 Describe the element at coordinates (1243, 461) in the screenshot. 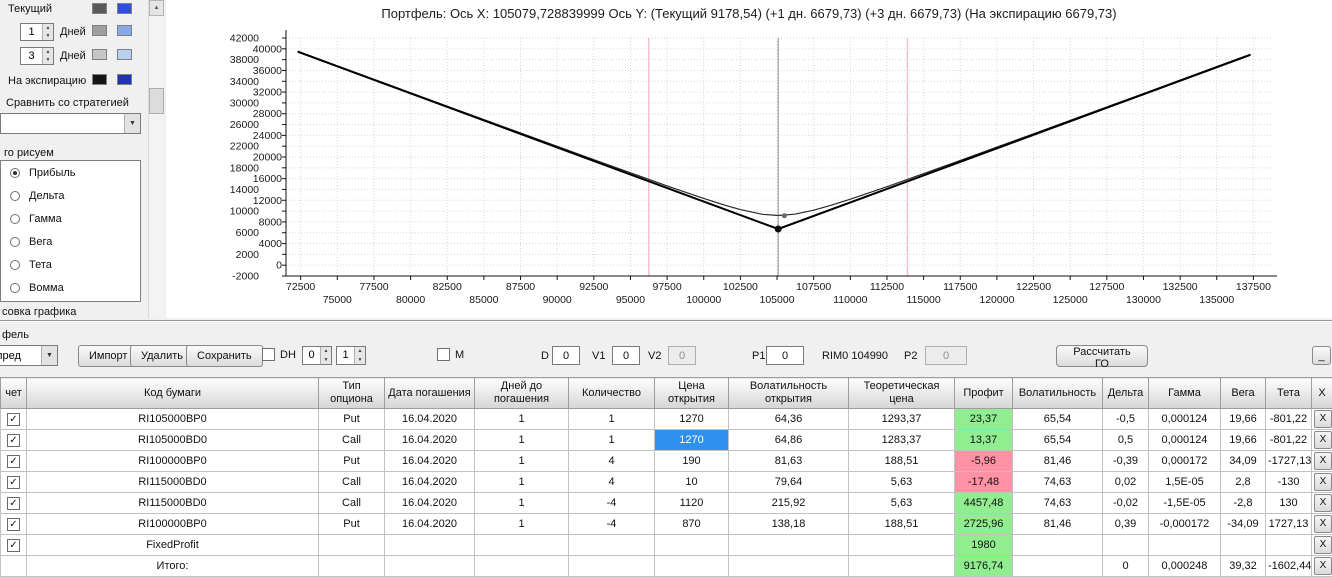

I see `cell: 34,09` at that location.